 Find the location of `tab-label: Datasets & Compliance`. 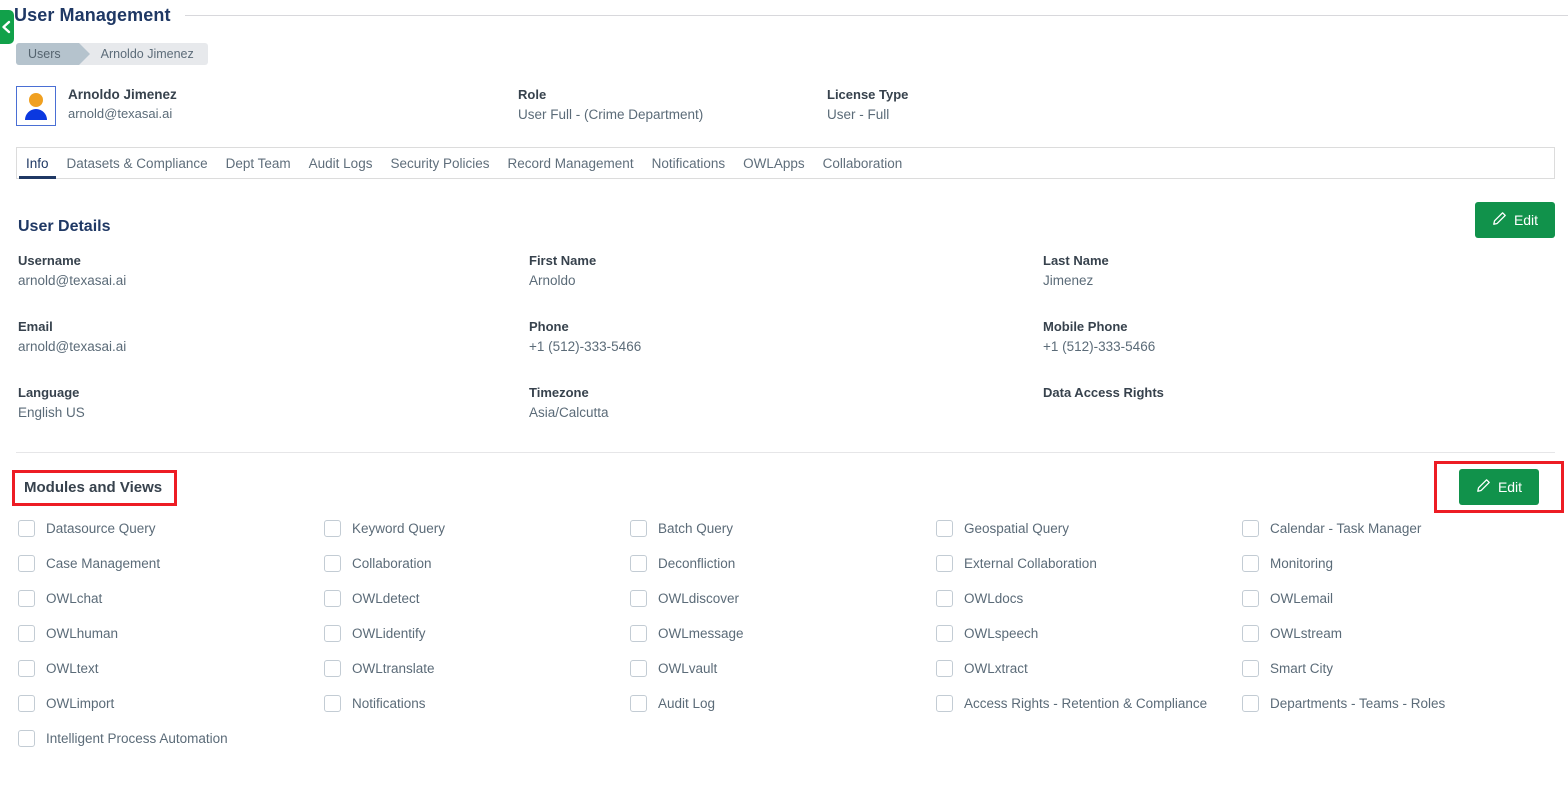

tab-label: Datasets & Compliance is located at coordinates (137, 163).